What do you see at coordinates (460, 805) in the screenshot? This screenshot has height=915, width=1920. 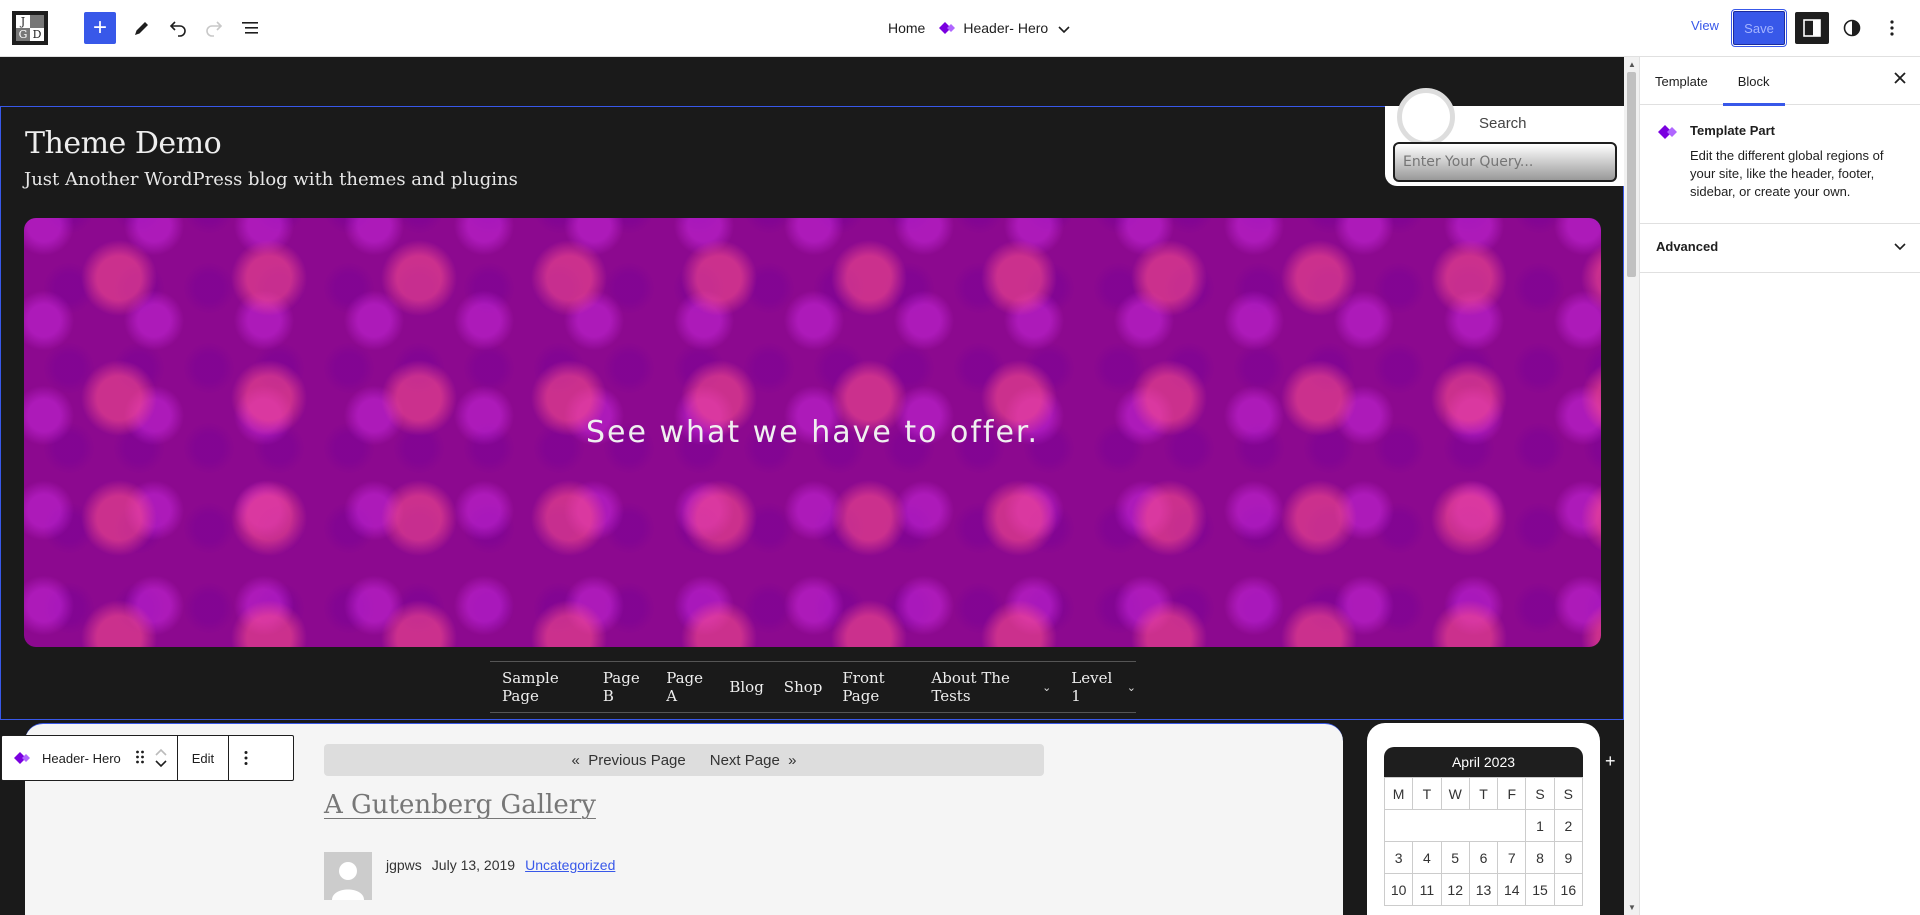 I see `post-title: A Gutenberg Gallery` at bounding box center [460, 805].